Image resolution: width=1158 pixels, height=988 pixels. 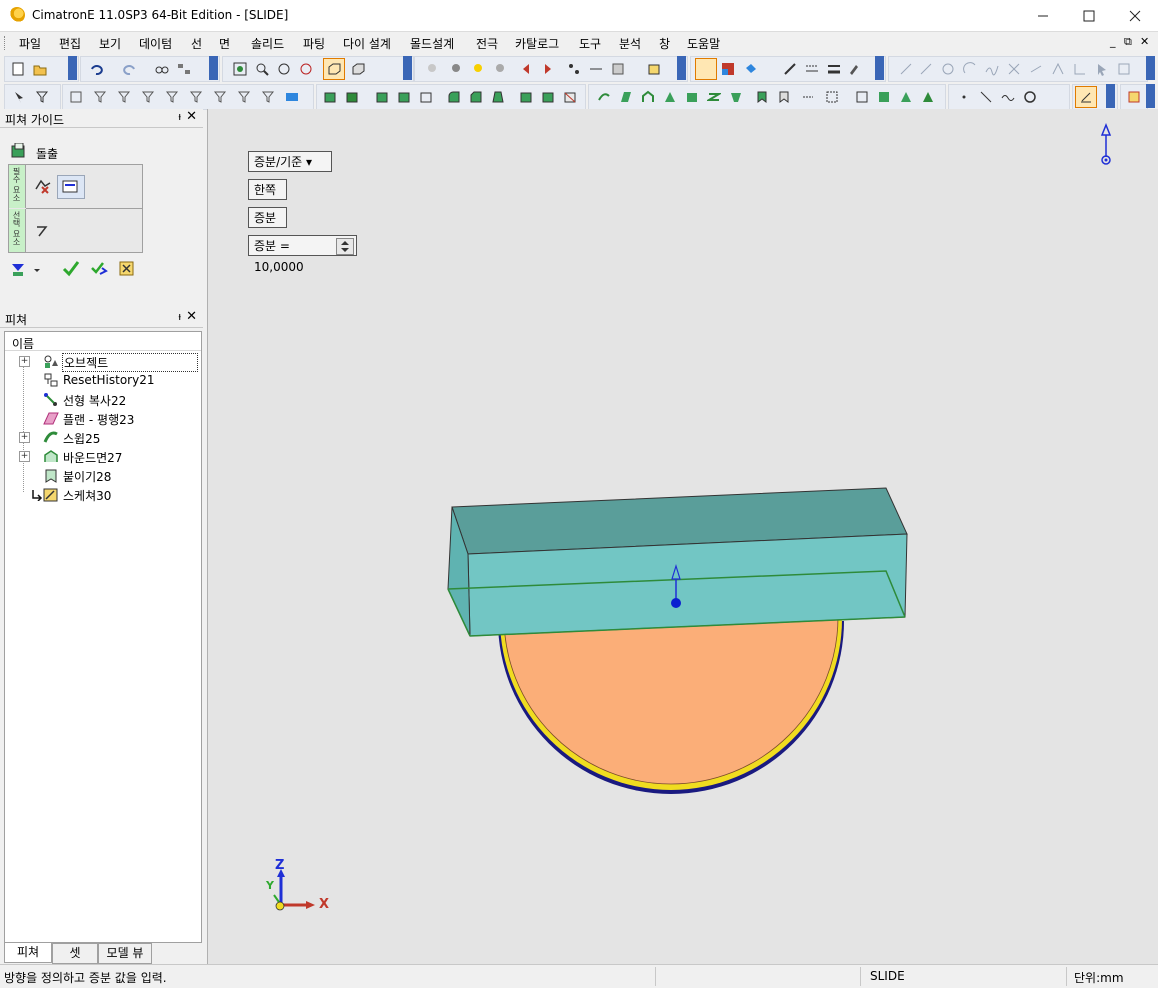 I want to click on revolve-icon, so click(x=352, y=97).